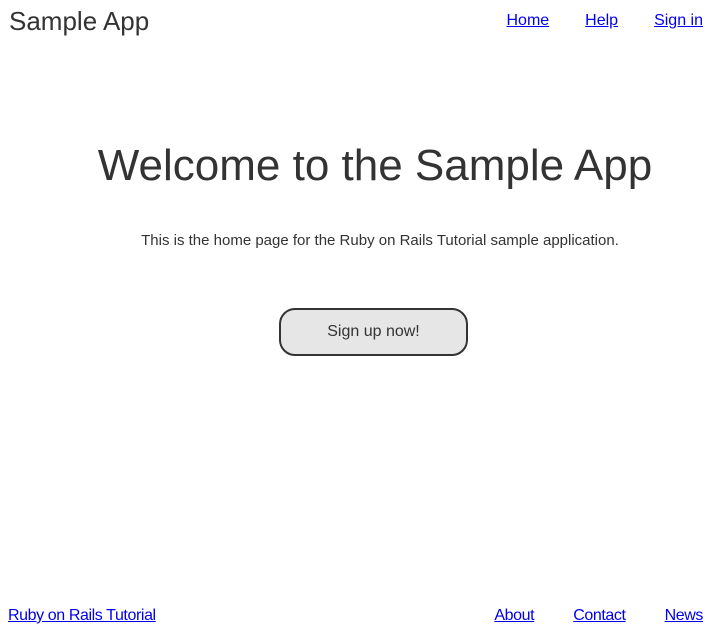  I want to click on sign-up-button: Sign up now!, so click(373, 332).